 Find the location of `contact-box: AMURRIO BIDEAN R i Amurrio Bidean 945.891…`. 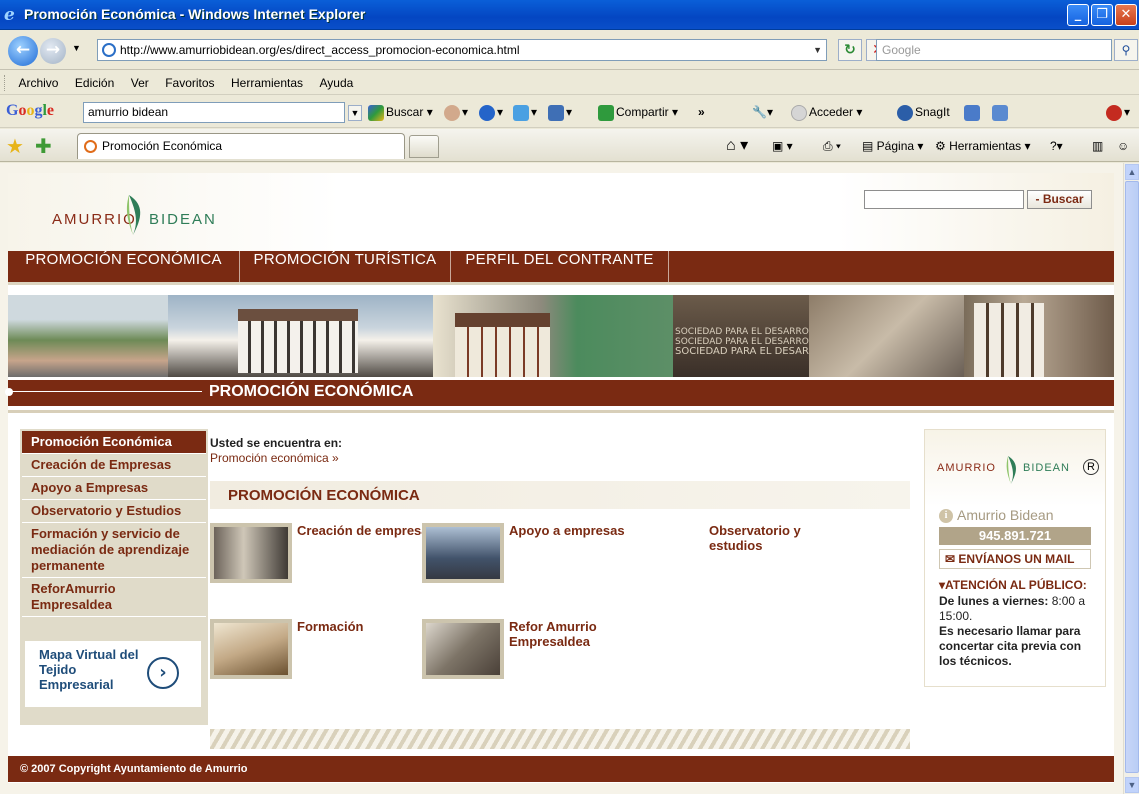

contact-box: AMURRIO BIDEAN R i Amurrio Bidean 945.891… is located at coordinates (1015, 558).